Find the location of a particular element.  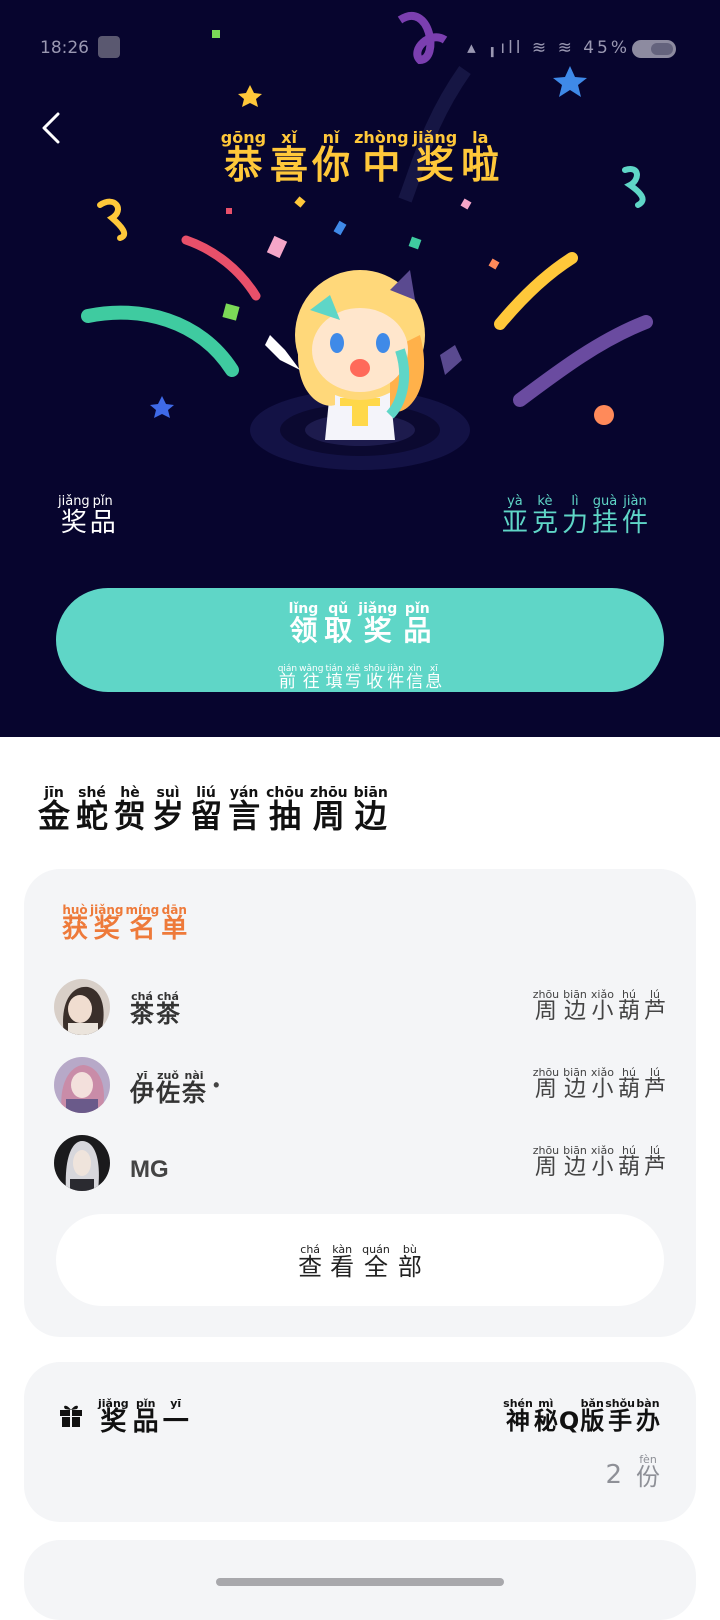

pinyin: guà is located at coordinates (605, 501).